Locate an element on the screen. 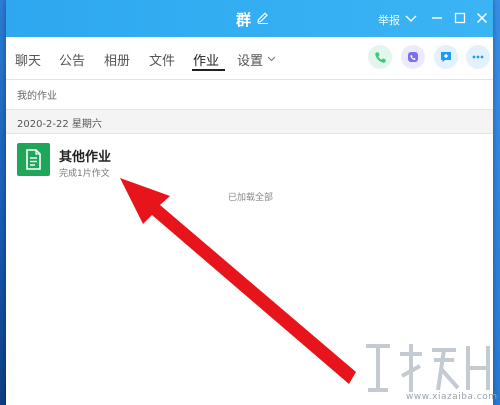  phone-icon is located at coordinates (380, 57).